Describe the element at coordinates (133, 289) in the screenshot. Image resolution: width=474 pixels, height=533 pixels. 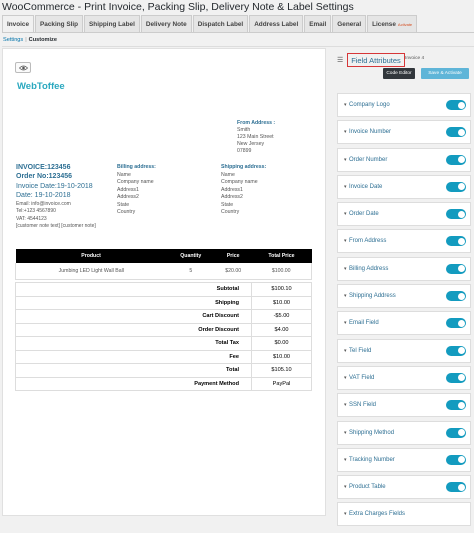
I see `summary-label: Subtotal` at that location.